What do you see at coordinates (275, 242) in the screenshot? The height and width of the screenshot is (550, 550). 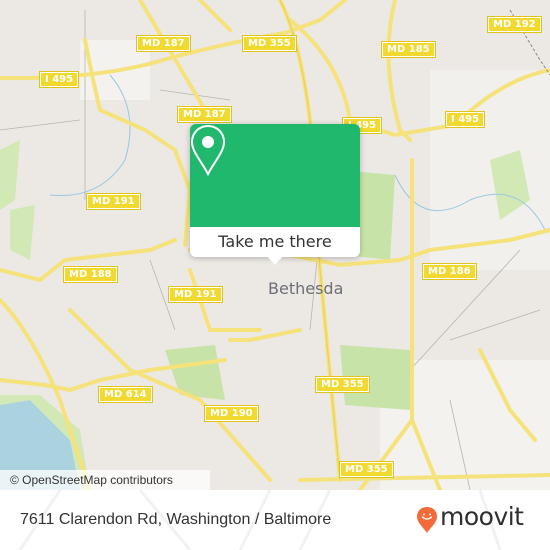 I see `take-me-there-button: Take me there` at bounding box center [275, 242].